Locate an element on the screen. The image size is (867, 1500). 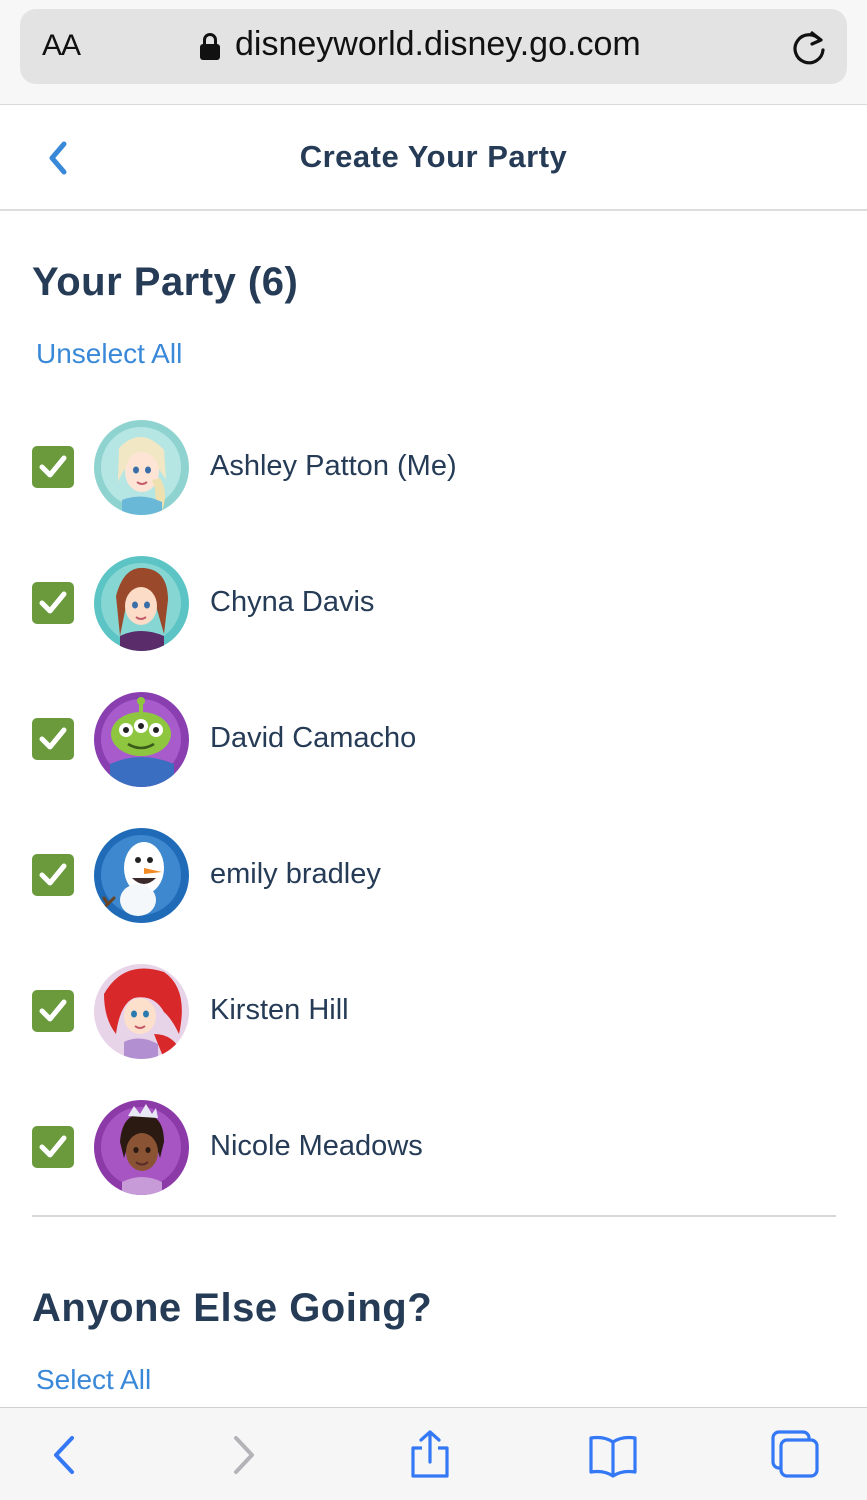
url-text: disneyworld.disney.go.com is located at coordinates (438, 44).